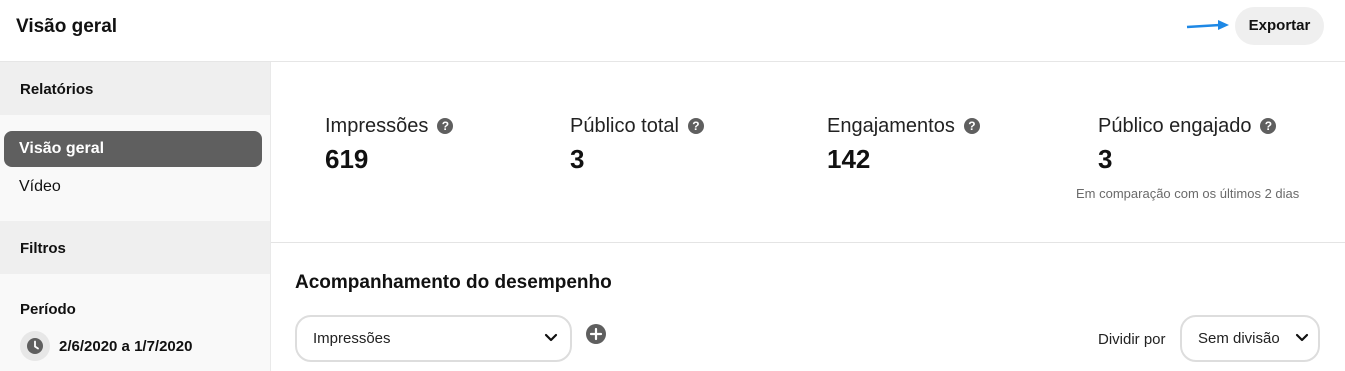  Describe the element at coordinates (133, 149) in the screenshot. I see `sidebar-item-overview: Visão geral` at that location.